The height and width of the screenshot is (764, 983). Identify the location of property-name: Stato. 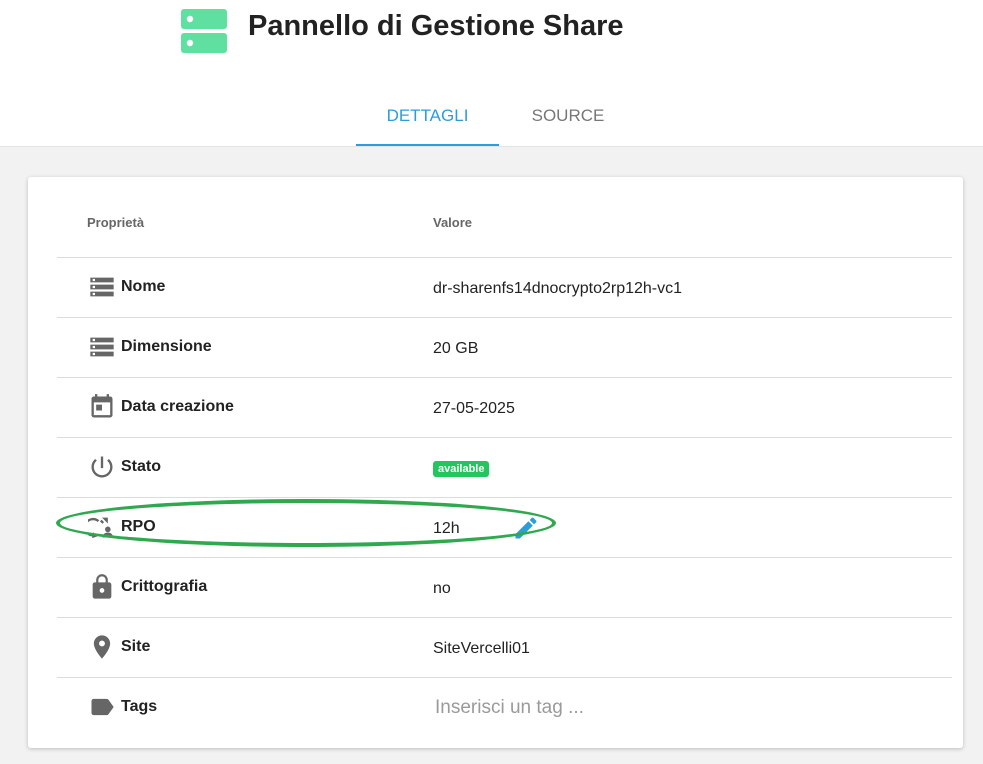
(141, 466).